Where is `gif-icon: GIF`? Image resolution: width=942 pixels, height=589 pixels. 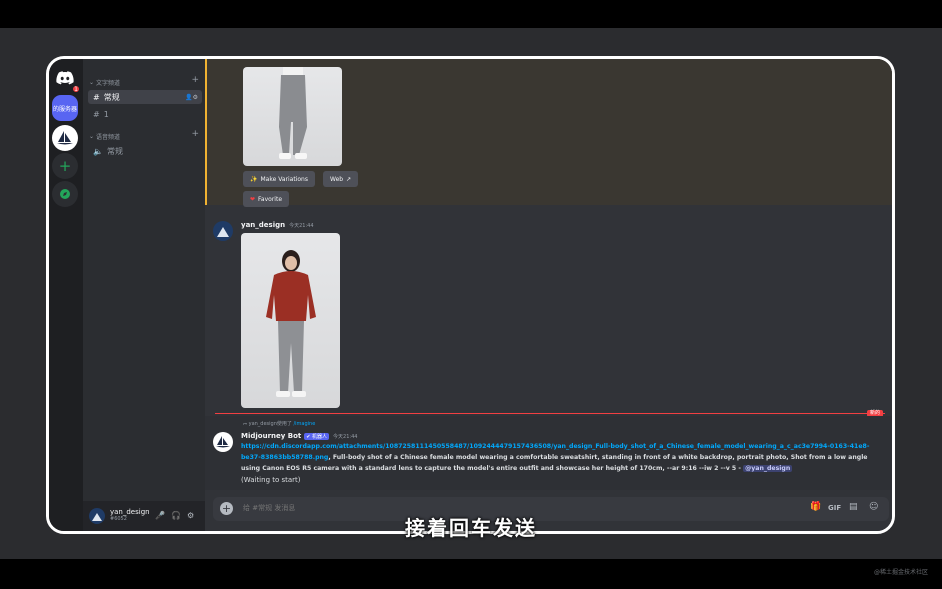
gif-icon: GIF is located at coordinates (834, 508).